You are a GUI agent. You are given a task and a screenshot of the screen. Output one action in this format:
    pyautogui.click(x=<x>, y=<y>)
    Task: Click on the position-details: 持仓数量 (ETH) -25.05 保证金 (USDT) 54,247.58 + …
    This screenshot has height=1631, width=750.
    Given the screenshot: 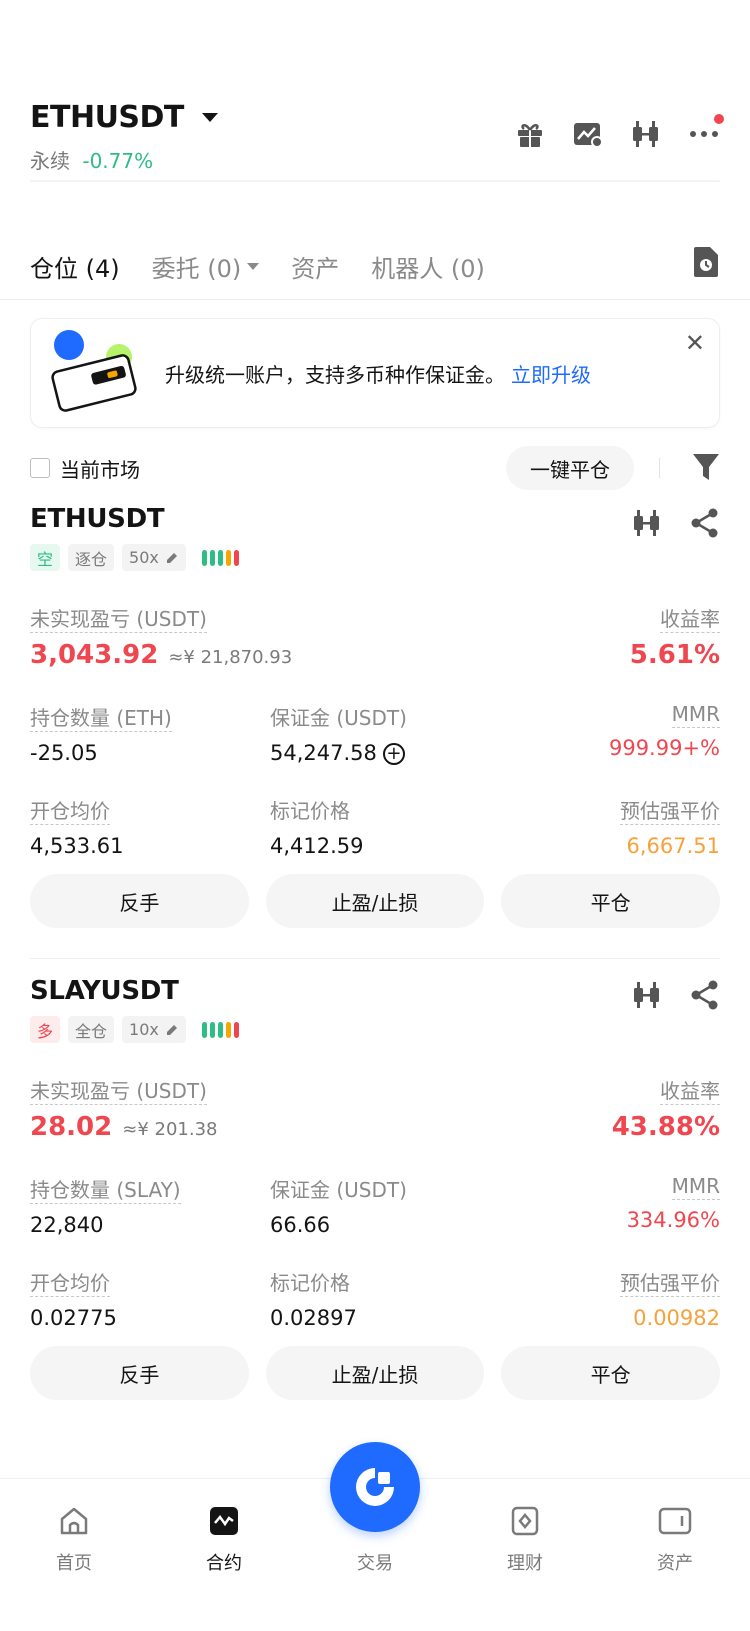 What is the action you would take?
    pyautogui.click(x=375, y=780)
    